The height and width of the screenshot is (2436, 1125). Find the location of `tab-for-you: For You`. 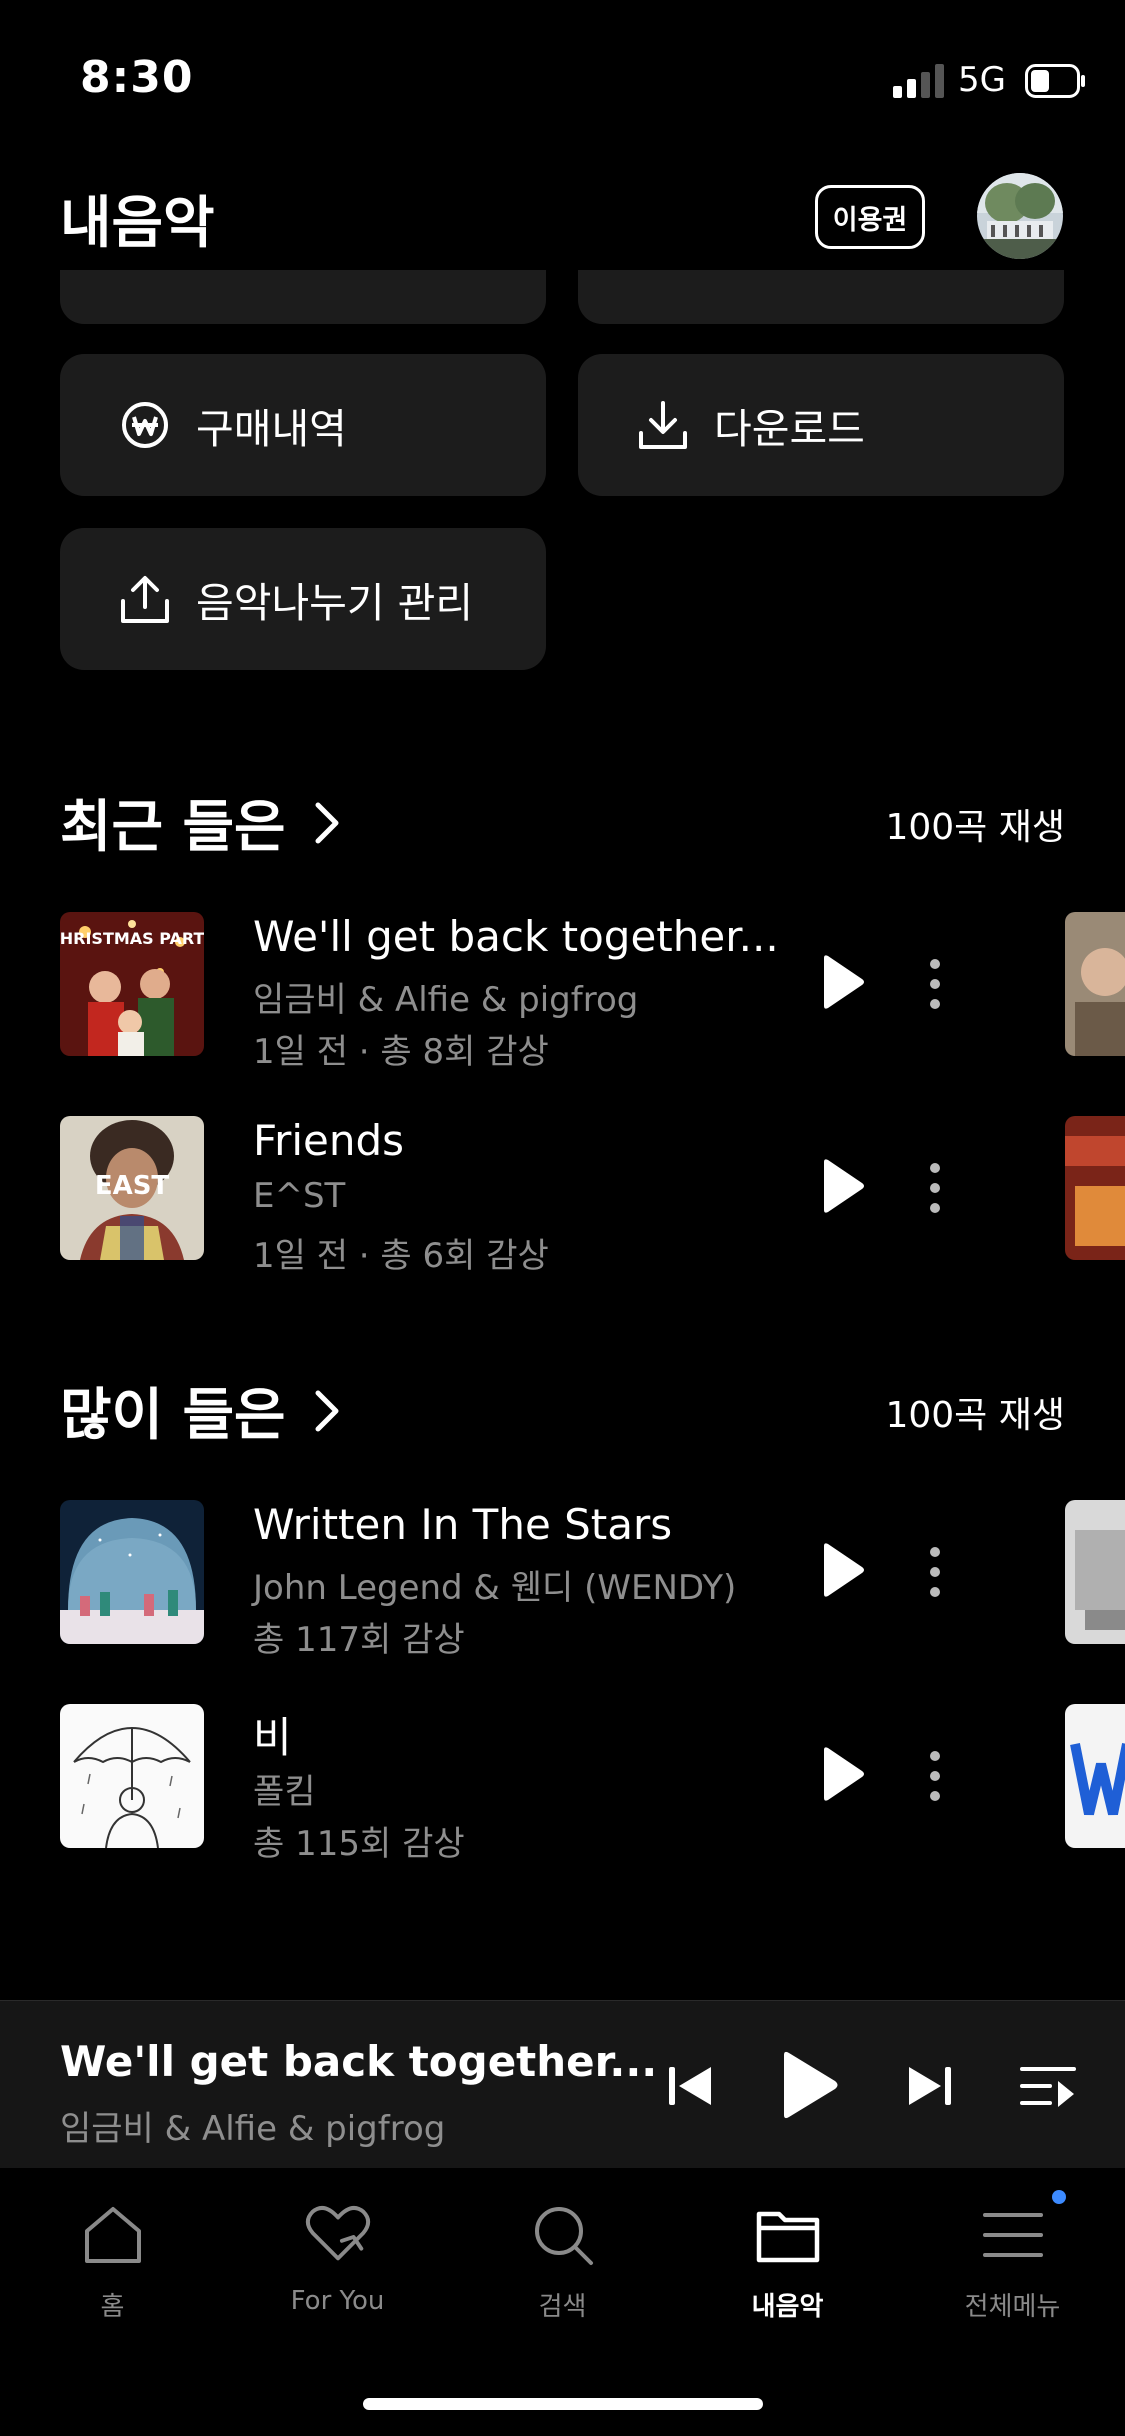

tab-for-you: For You is located at coordinates (337, 2270).